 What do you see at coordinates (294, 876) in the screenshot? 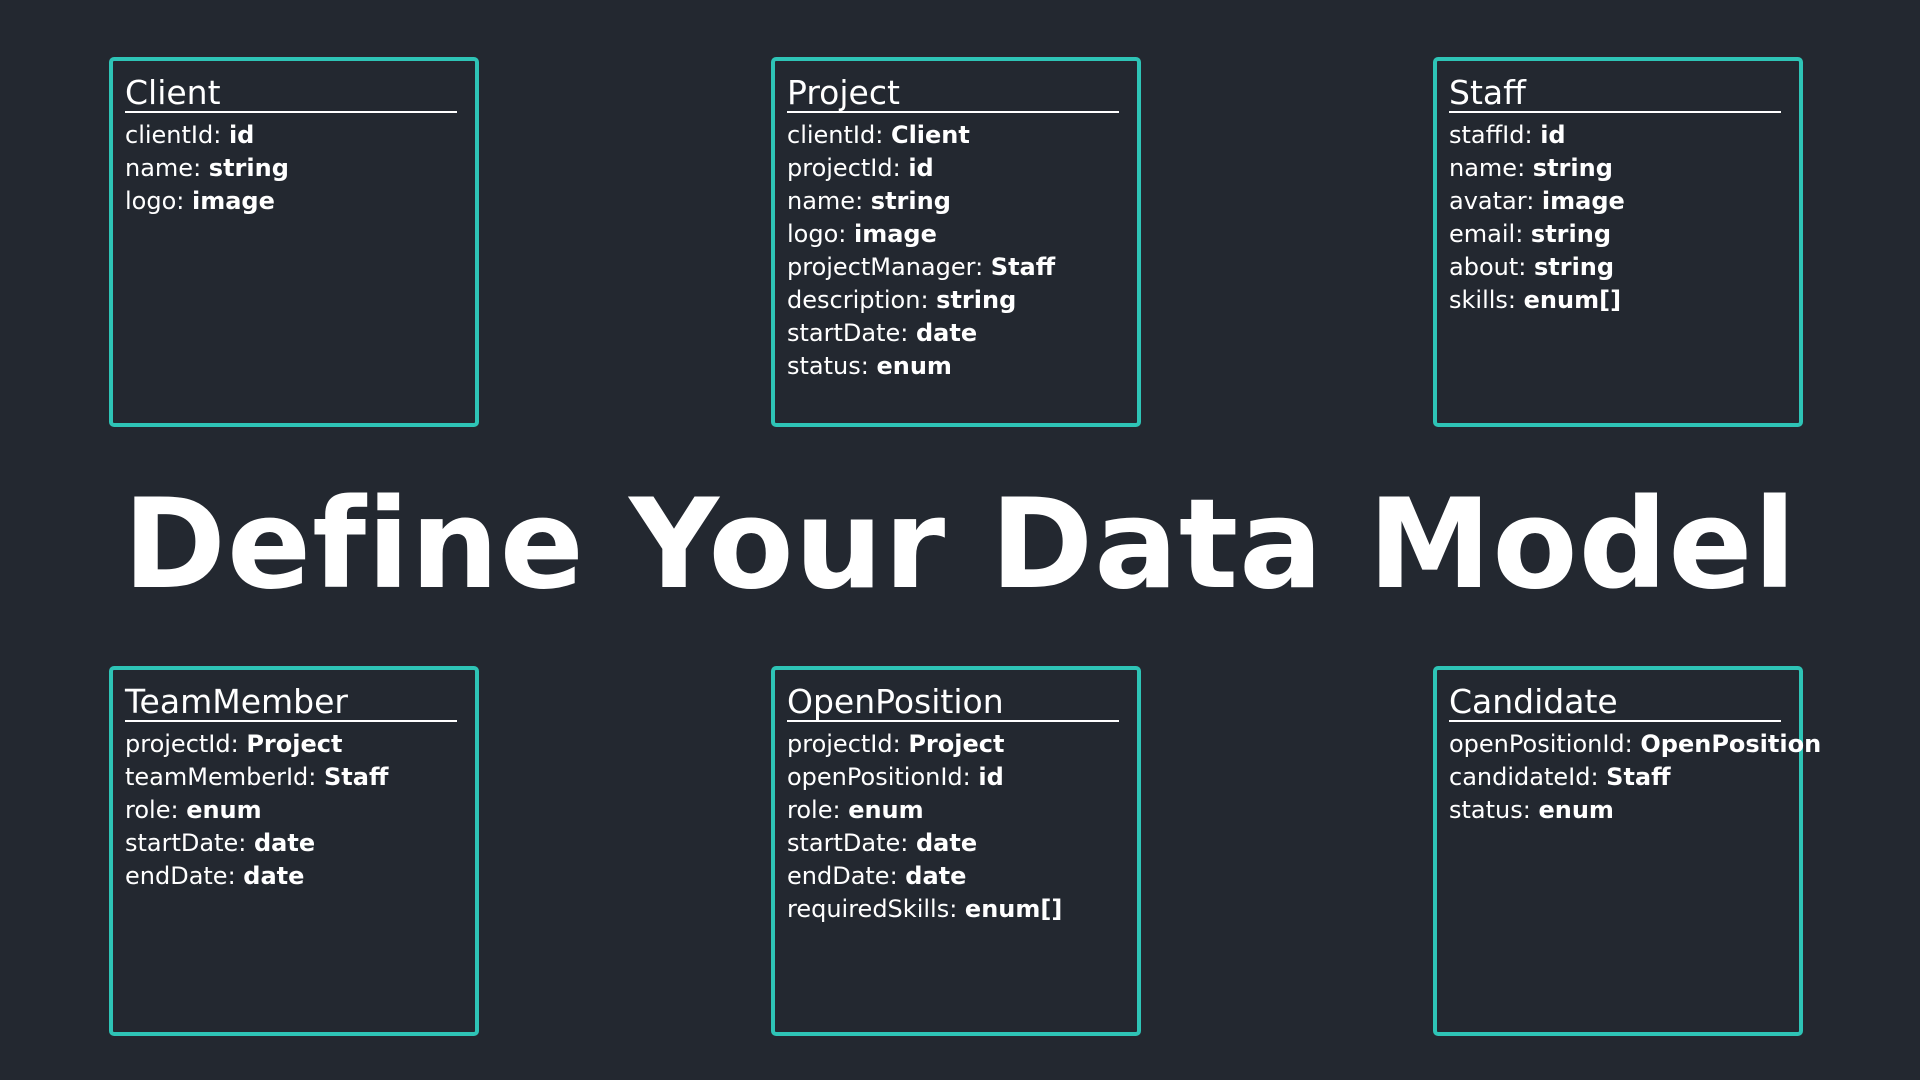
I see `field-row: endDate: date` at bounding box center [294, 876].